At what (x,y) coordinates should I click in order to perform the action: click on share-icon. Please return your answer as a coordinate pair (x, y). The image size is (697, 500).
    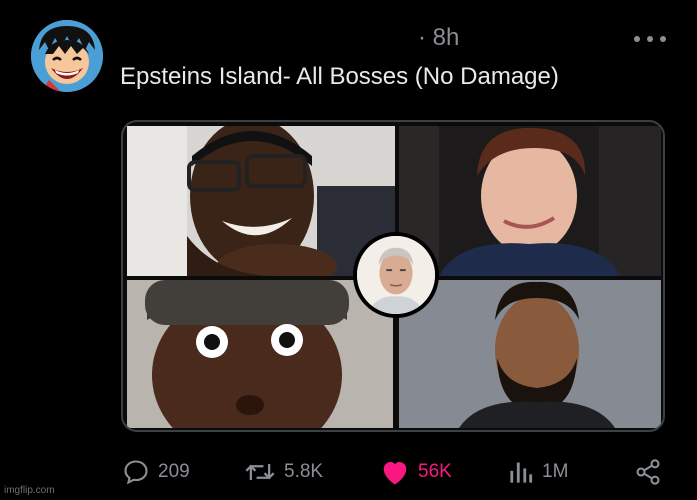
    Looking at the image, I should click on (648, 472).